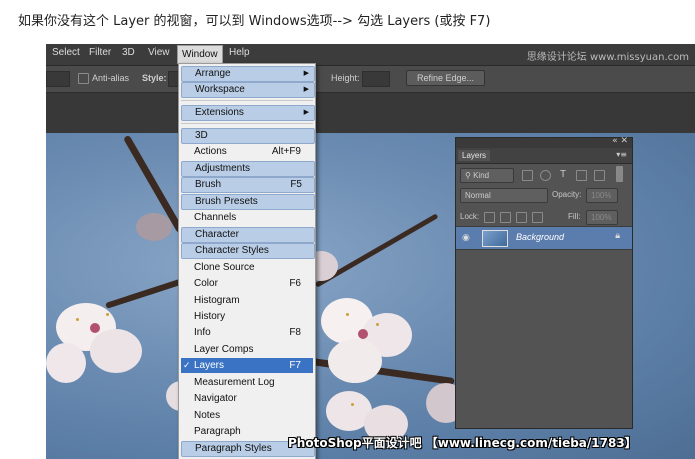 The height and width of the screenshot is (459, 695). I want to click on menu-item-histogram: Histogram, so click(247, 300).